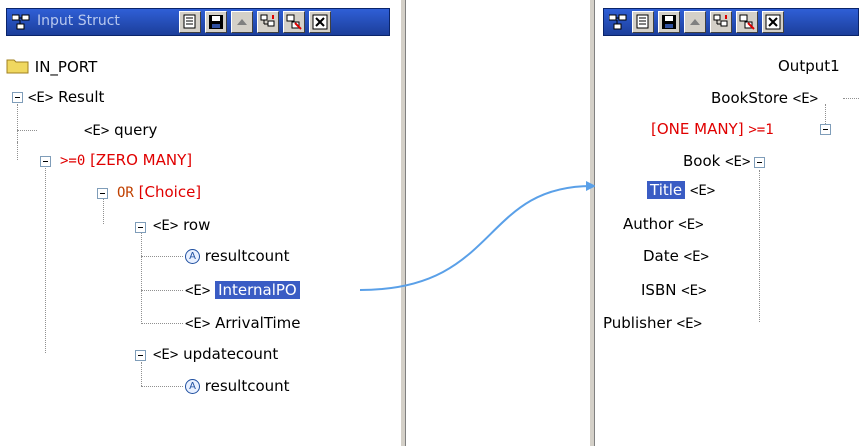 The width and height of the screenshot is (859, 446). I want to click on collapse-result-toggle, so click(17, 97).